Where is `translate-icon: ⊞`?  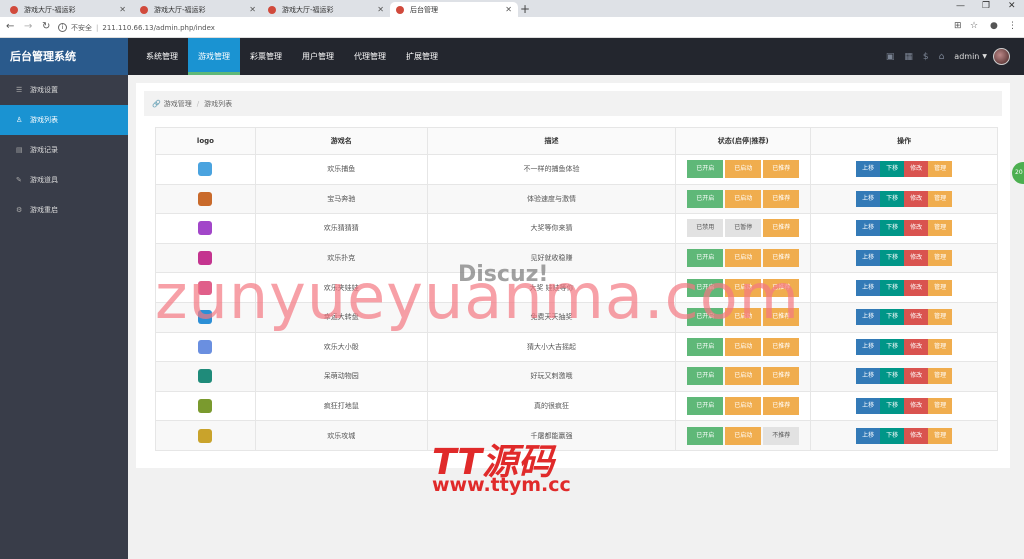
translate-icon: ⊞ is located at coordinates (958, 26).